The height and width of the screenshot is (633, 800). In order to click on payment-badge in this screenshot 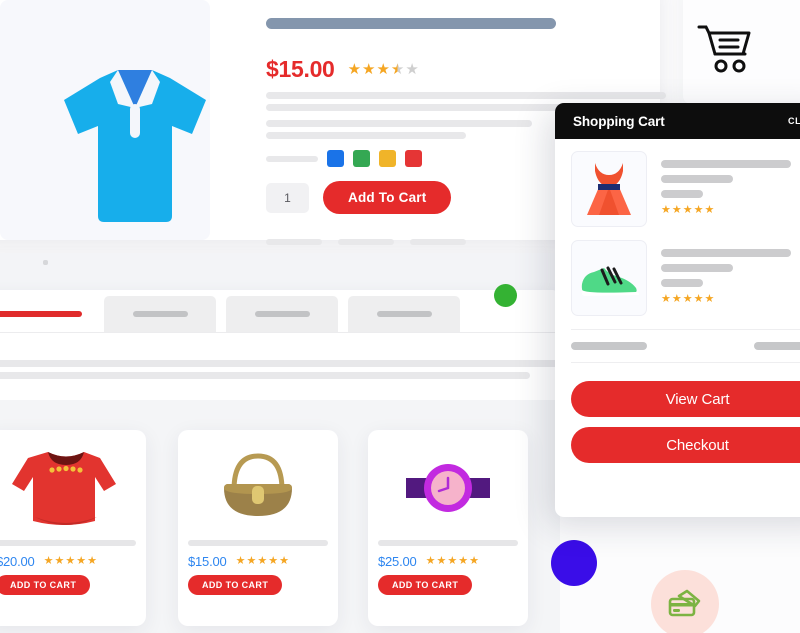, I will do `click(685, 601)`.